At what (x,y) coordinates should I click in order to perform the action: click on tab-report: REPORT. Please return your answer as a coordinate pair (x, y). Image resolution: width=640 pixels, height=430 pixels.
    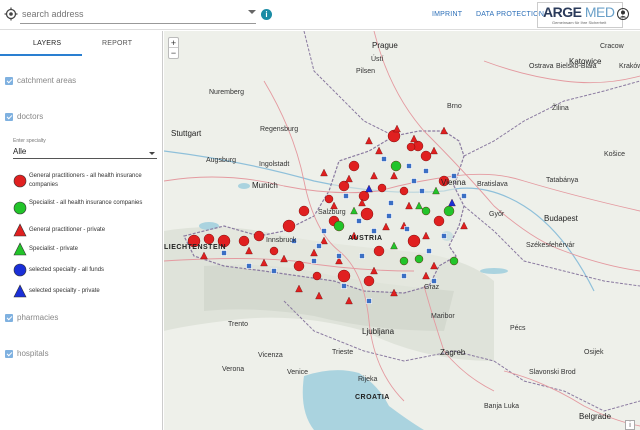
    Looking at the image, I should click on (117, 43).